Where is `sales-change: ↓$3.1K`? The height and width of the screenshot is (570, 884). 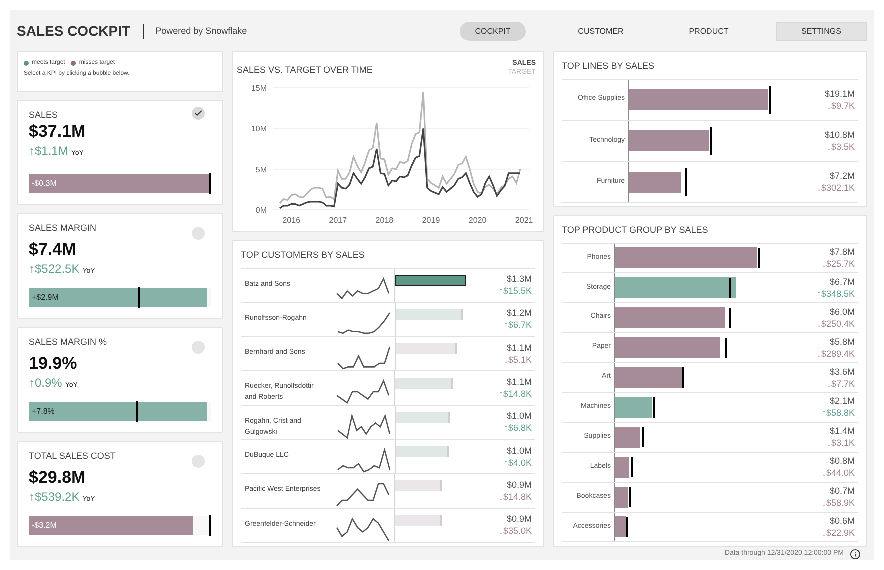 sales-change: ↓$3.1K is located at coordinates (840, 443).